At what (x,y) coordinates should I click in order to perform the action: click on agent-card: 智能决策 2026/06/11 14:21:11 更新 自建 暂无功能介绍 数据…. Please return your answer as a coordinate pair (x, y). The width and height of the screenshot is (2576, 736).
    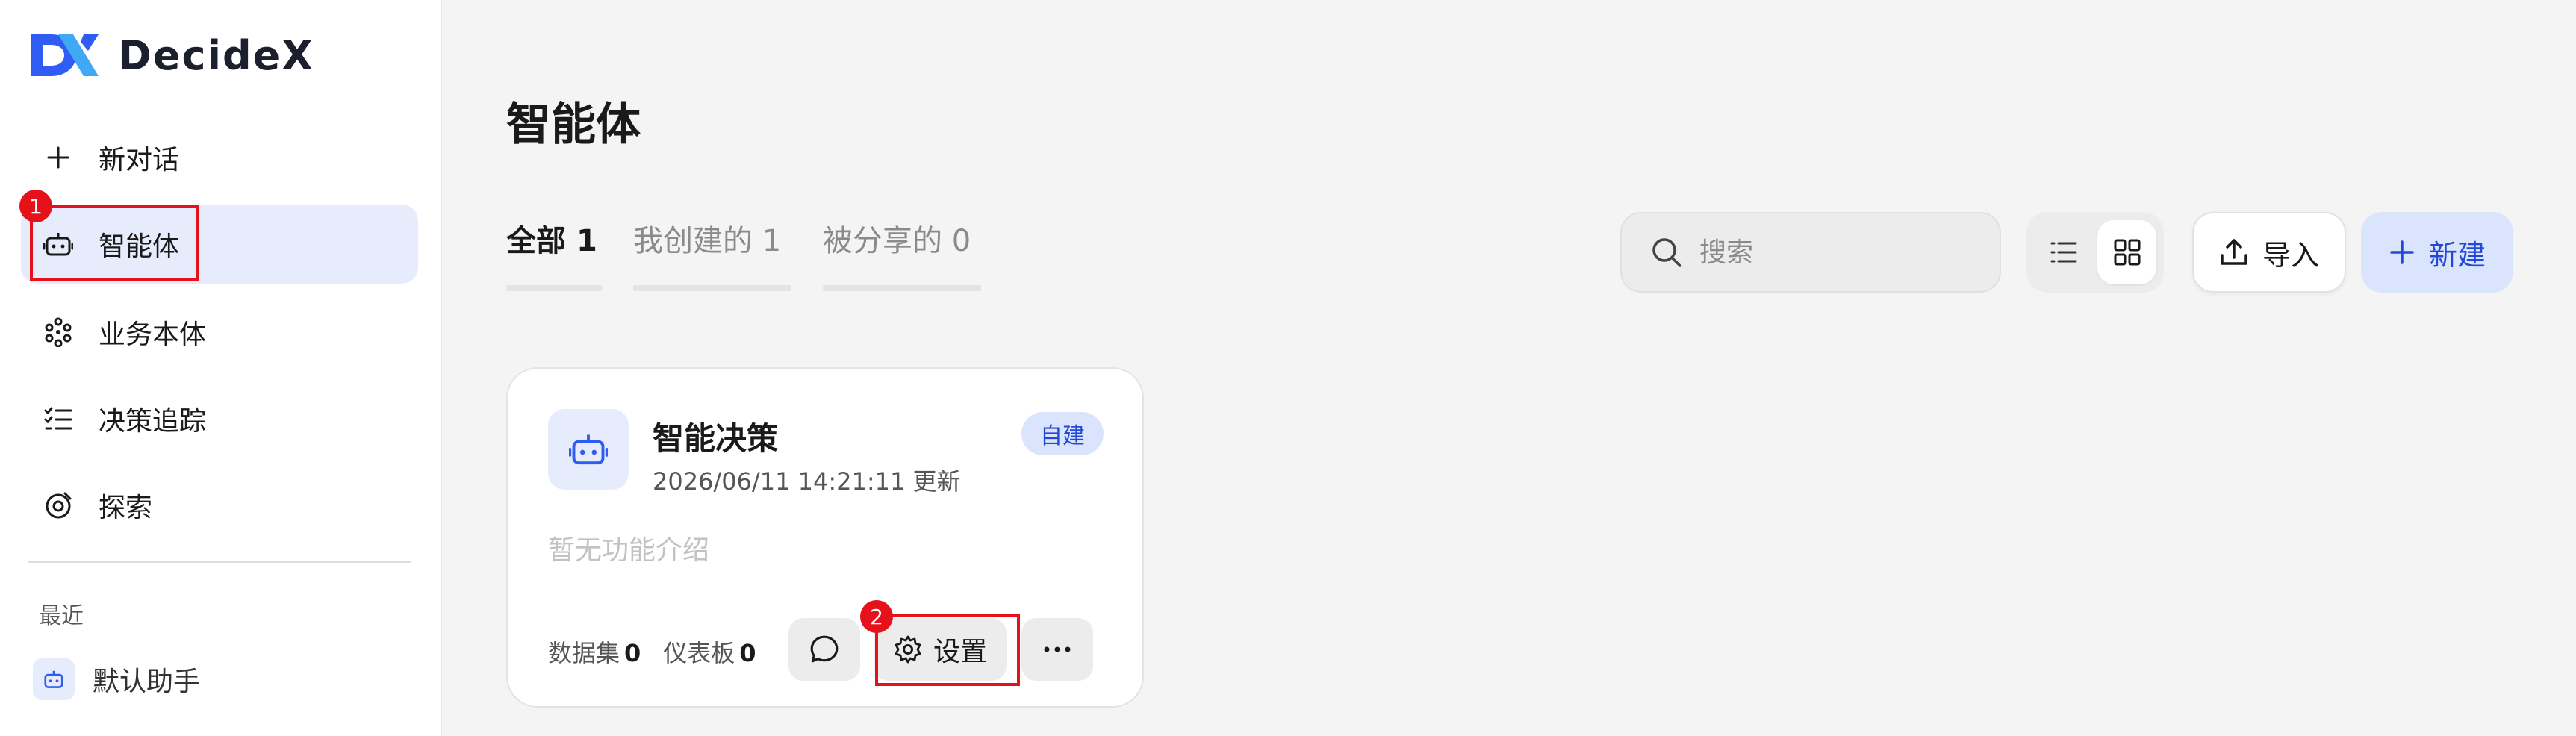
    Looking at the image, I should click on (825, 537).